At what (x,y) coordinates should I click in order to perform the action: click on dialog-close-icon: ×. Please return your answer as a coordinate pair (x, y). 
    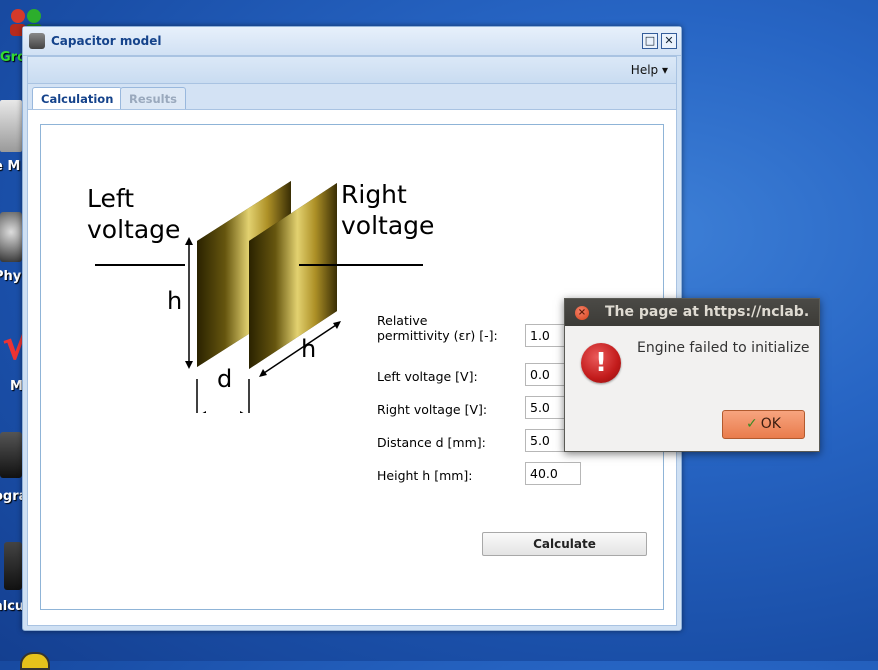
    Looking at the image, I should click on (582, 313).